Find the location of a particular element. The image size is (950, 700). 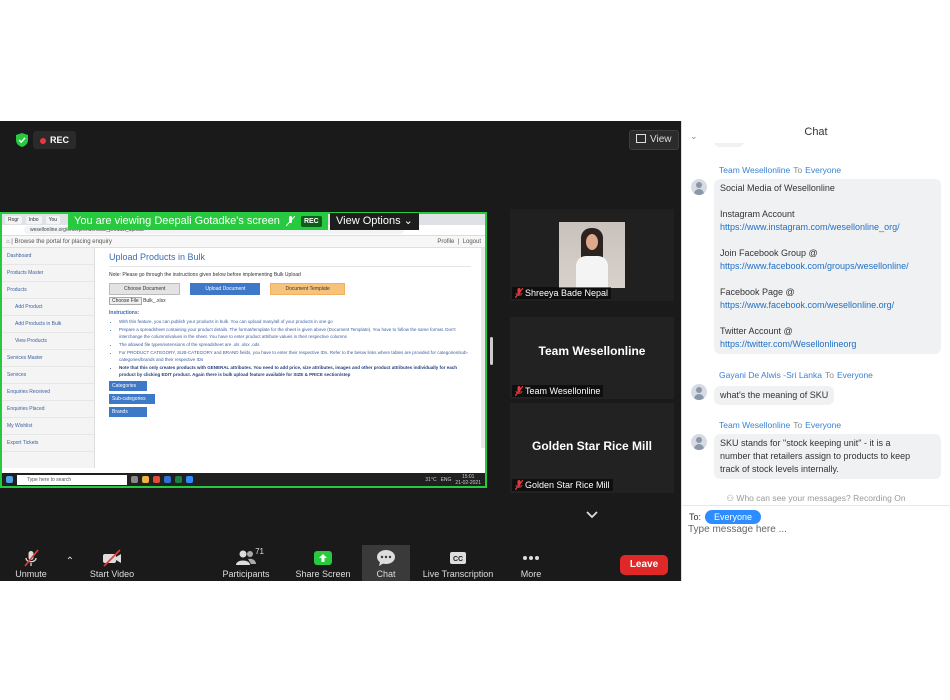

home-icon: ⌂ is located at coordinates (8, 241).